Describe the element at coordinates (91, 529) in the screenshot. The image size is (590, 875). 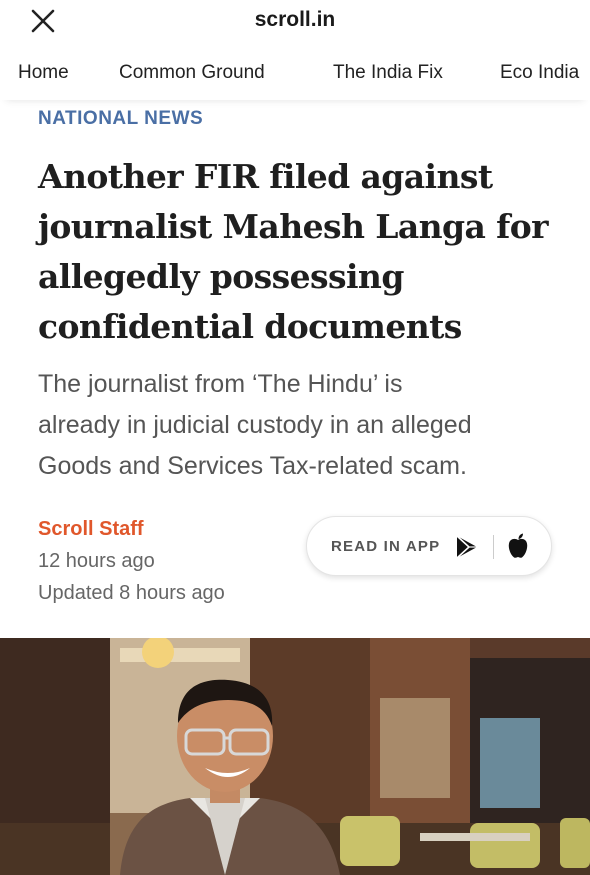
I see `author-link: Scroll Staff` at that location.